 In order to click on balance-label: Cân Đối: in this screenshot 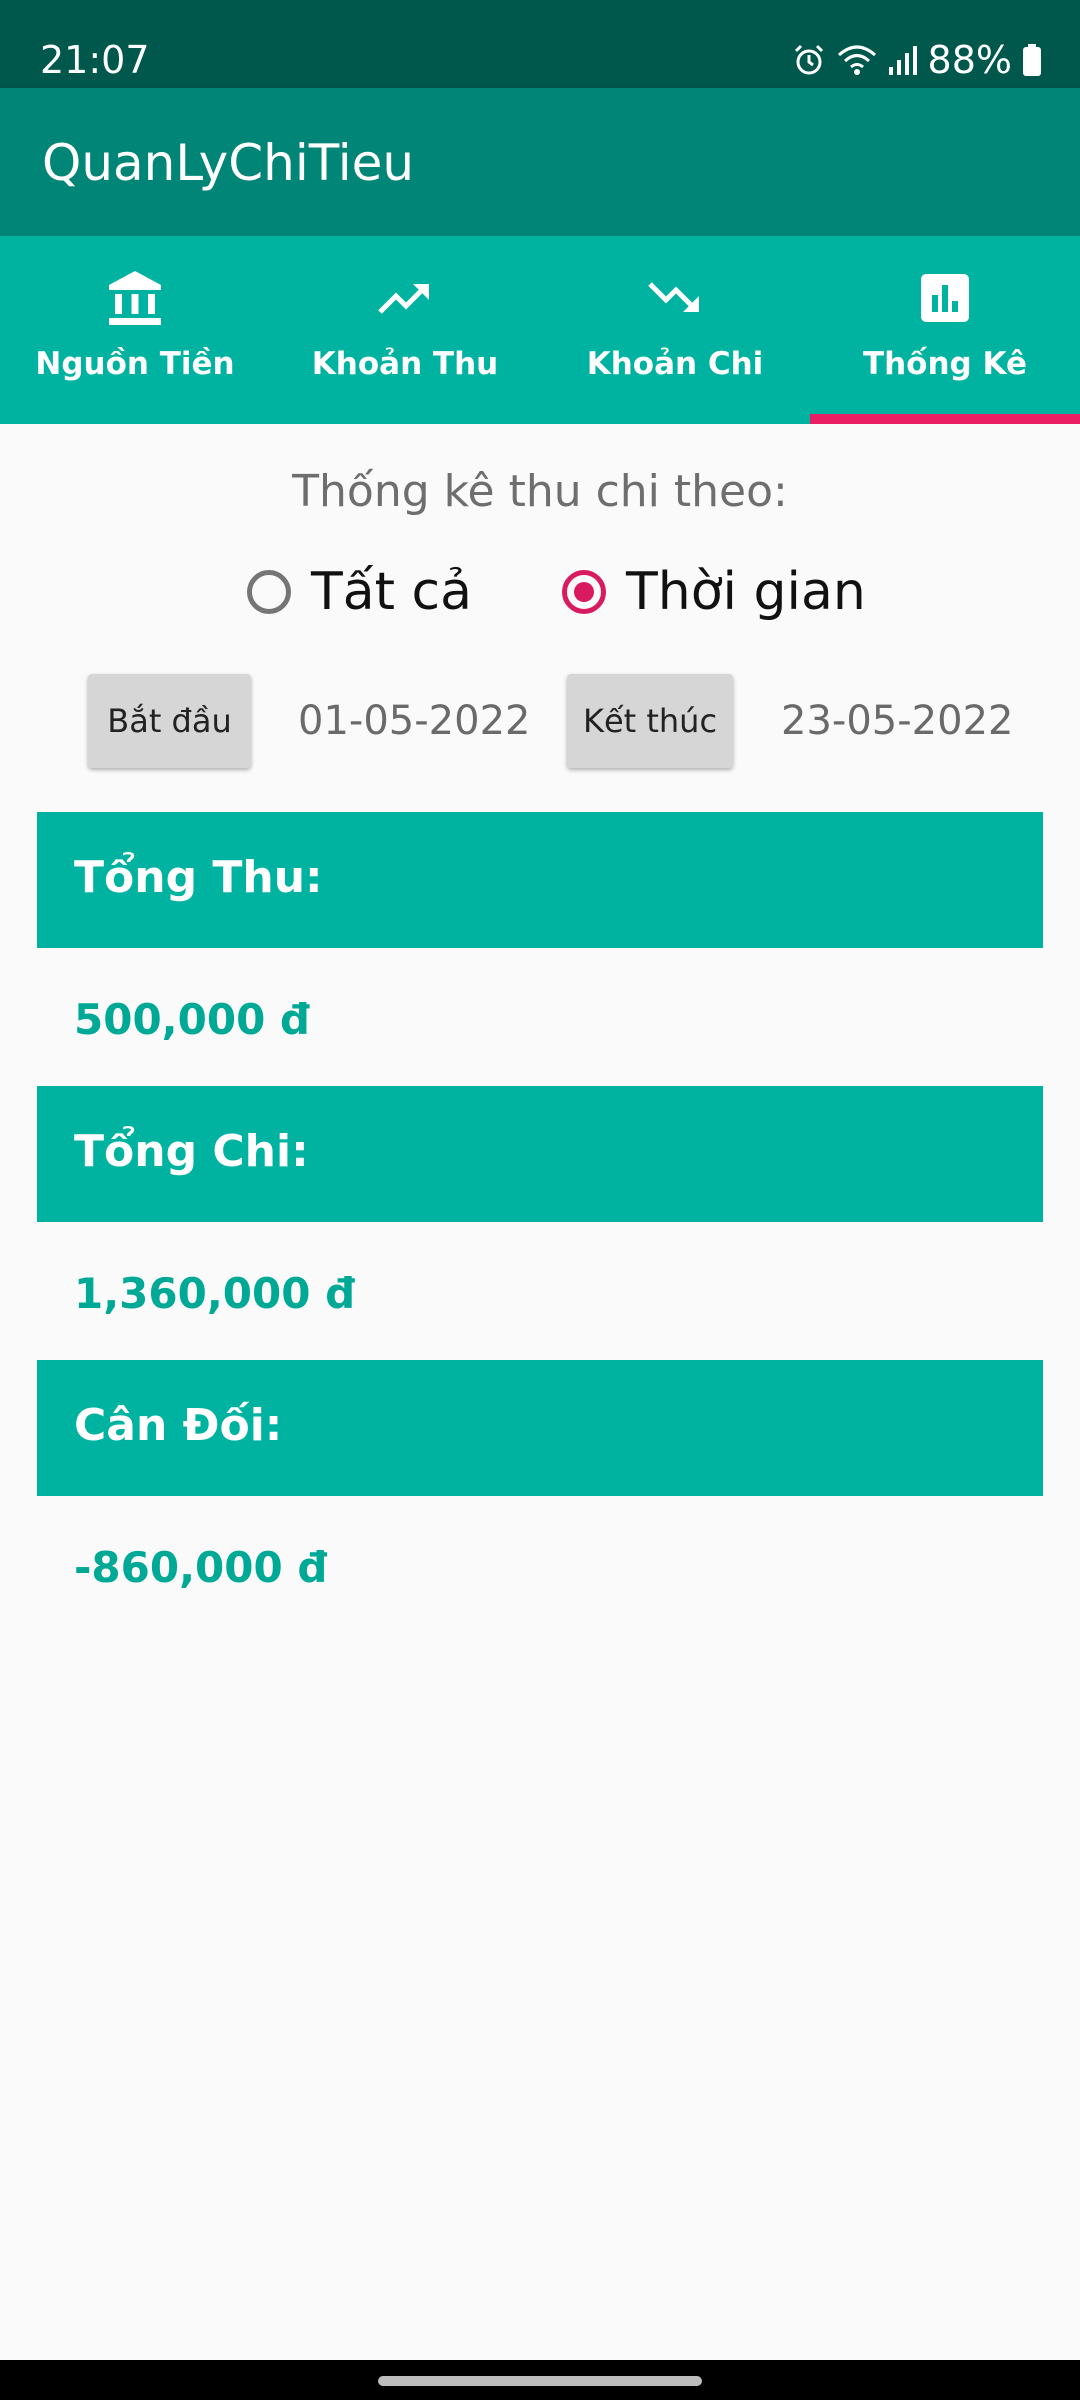, I will do `click(178, 1425)`.